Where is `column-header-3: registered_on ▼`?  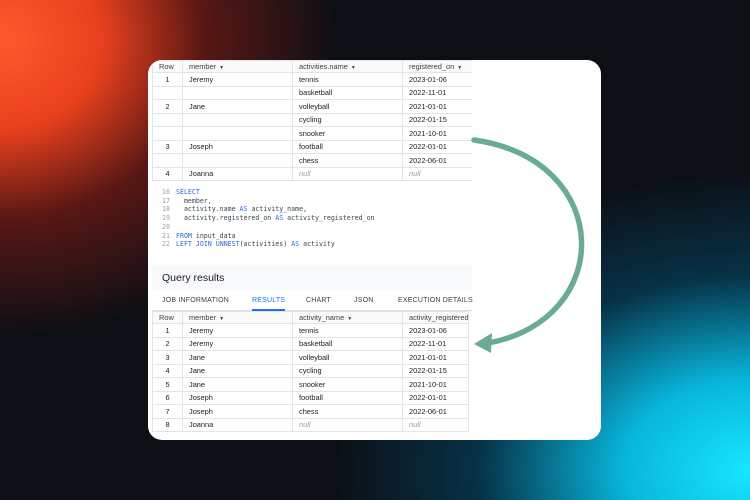
column-header-3: registered_on ▼ is located at coordinates (437, 66).